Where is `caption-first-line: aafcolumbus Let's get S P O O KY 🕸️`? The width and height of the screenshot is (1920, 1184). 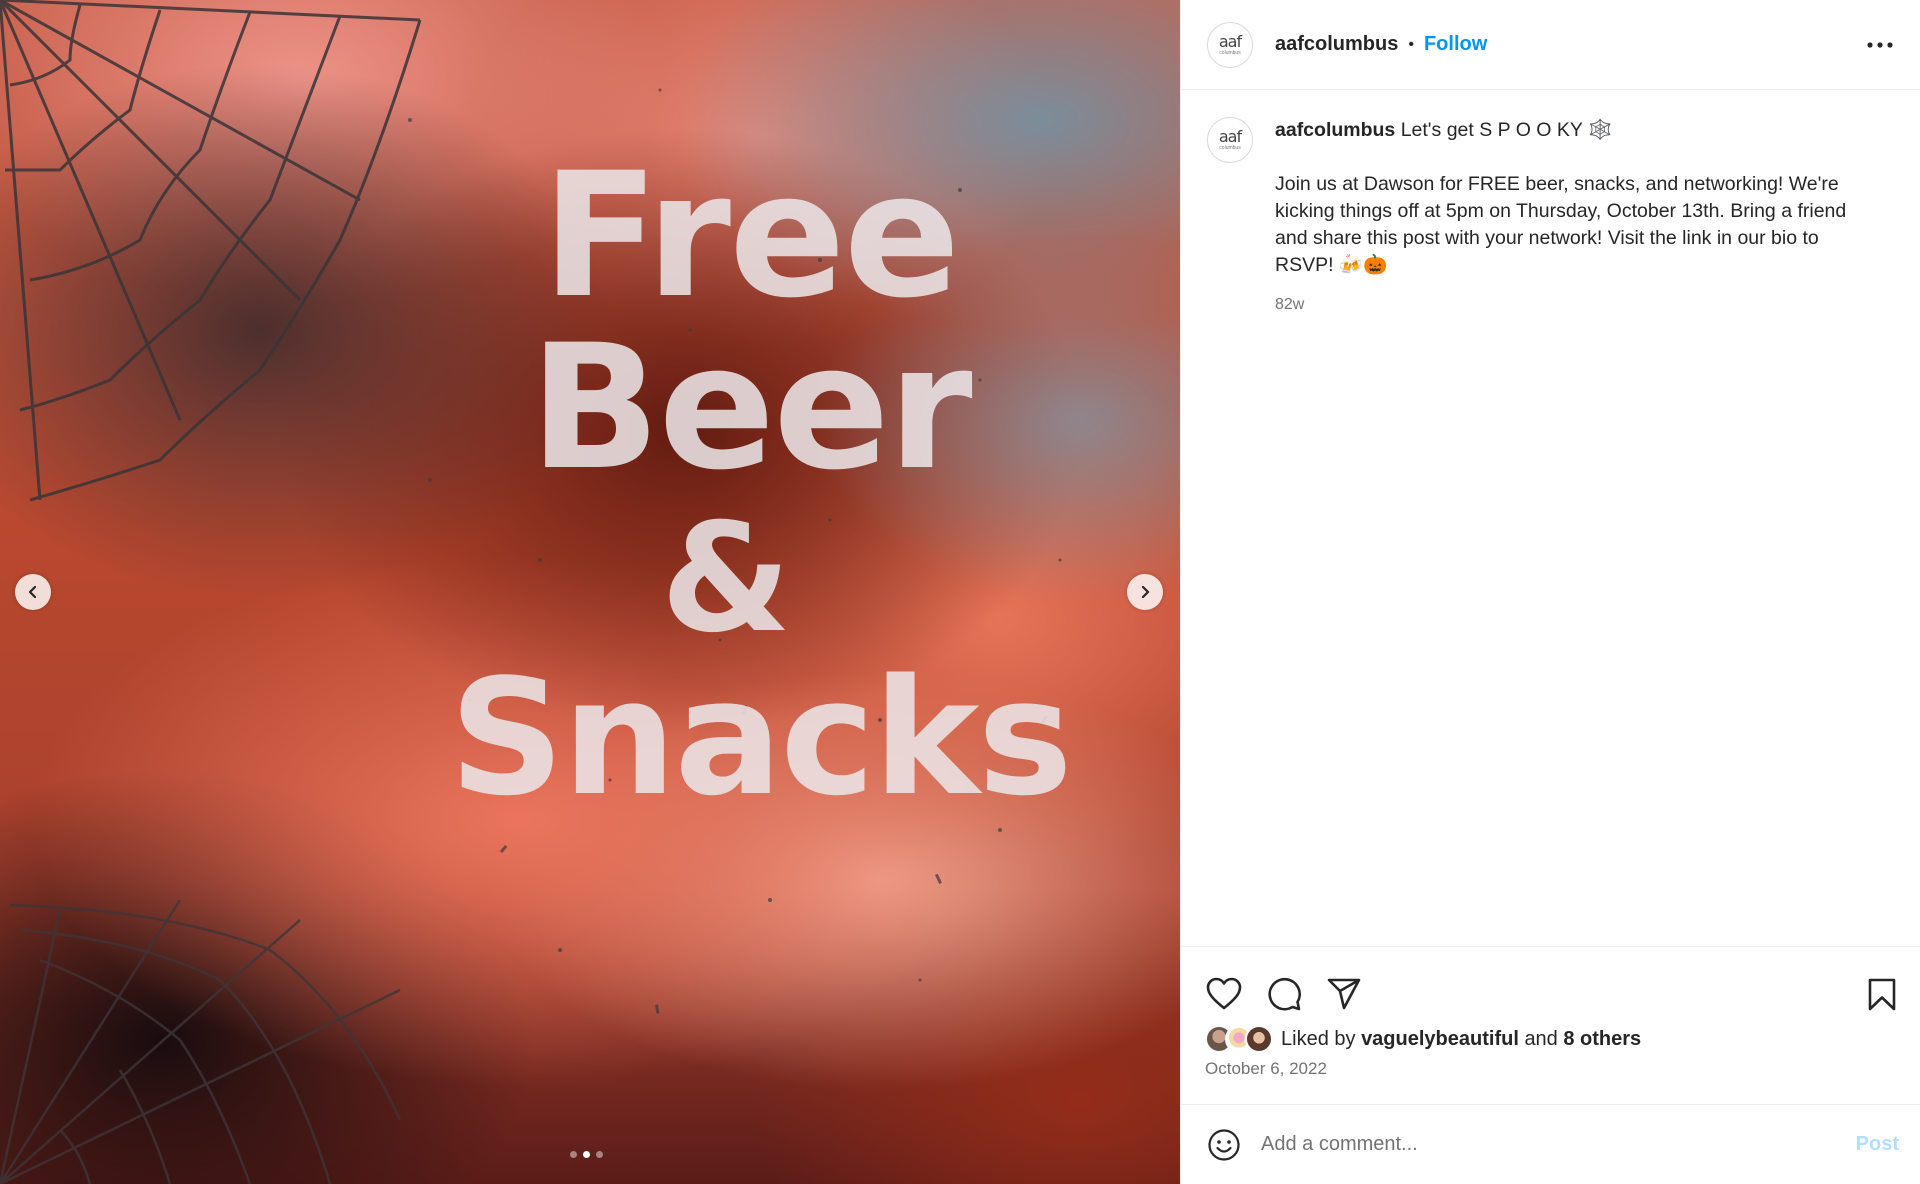 caption-first-line: aafcolumbus Let's get S P O O KY 🕸️ is located at coordinates (1575, 130).